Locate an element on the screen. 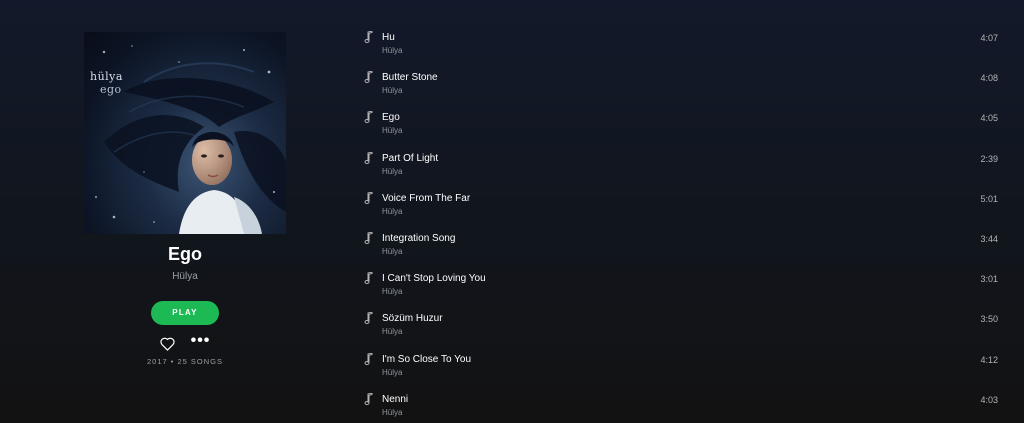 The height and width of the screenshot is (423, 1024). track-duration: 3:01 is located at coordinates (989, 279).